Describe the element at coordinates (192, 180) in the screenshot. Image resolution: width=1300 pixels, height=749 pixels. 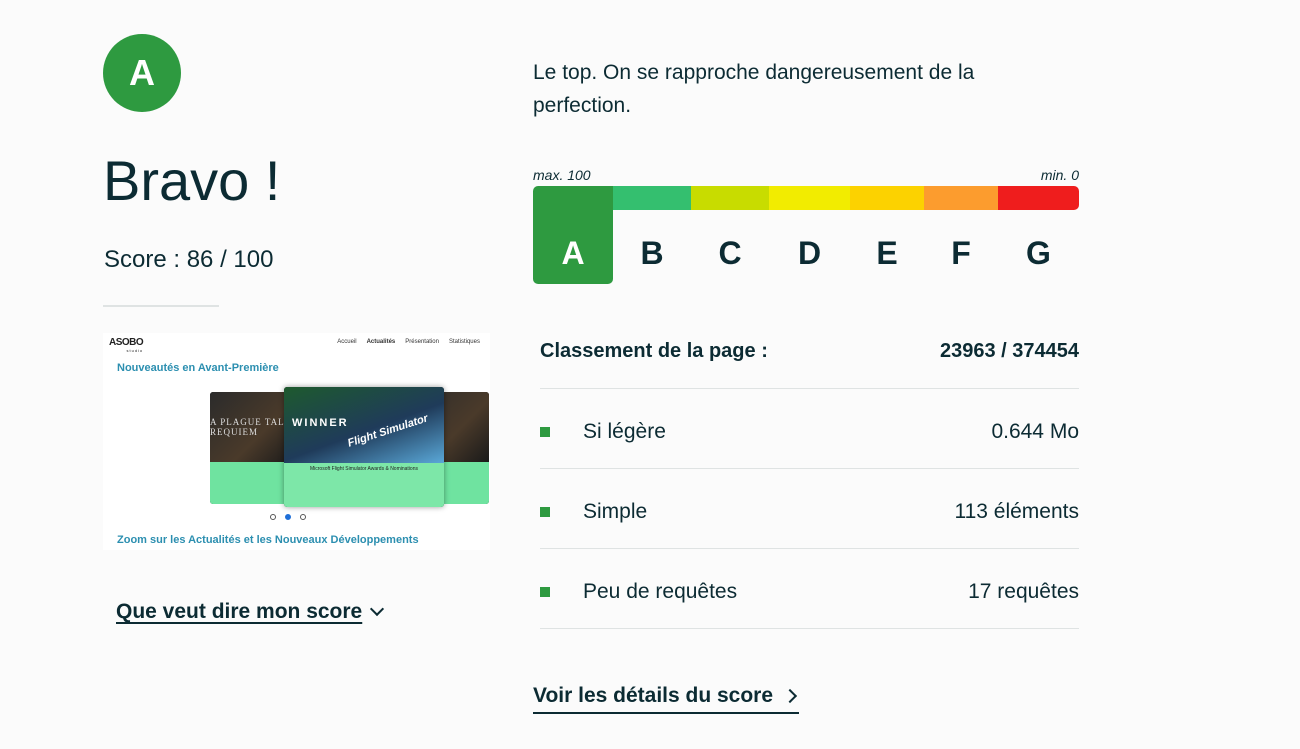
I see `page-title: Bravo !` at that location.